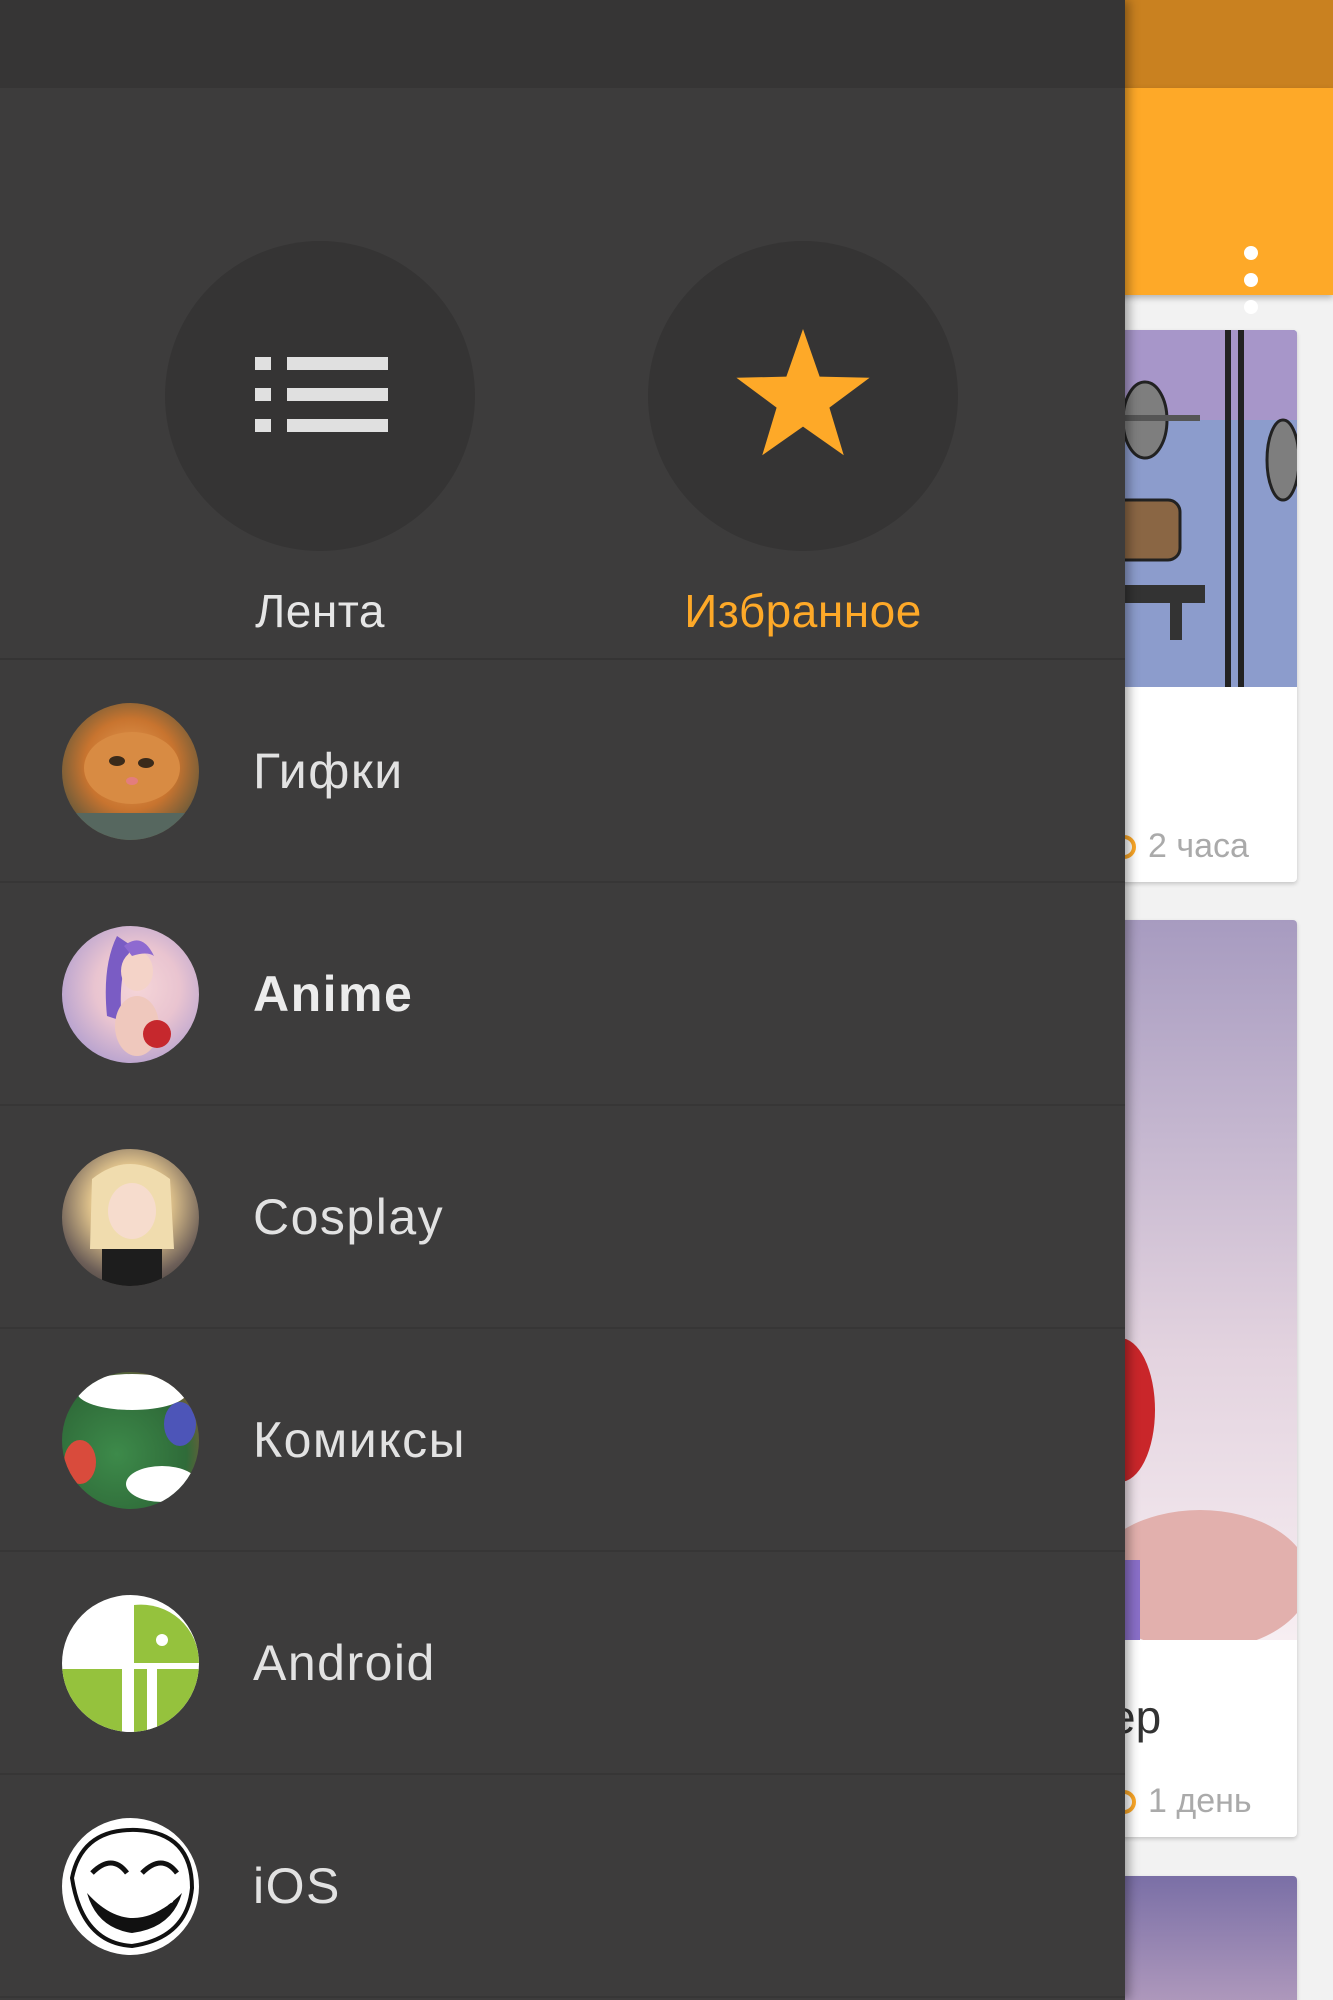  I want to click on favorites-button-circle, so click(803, 396).